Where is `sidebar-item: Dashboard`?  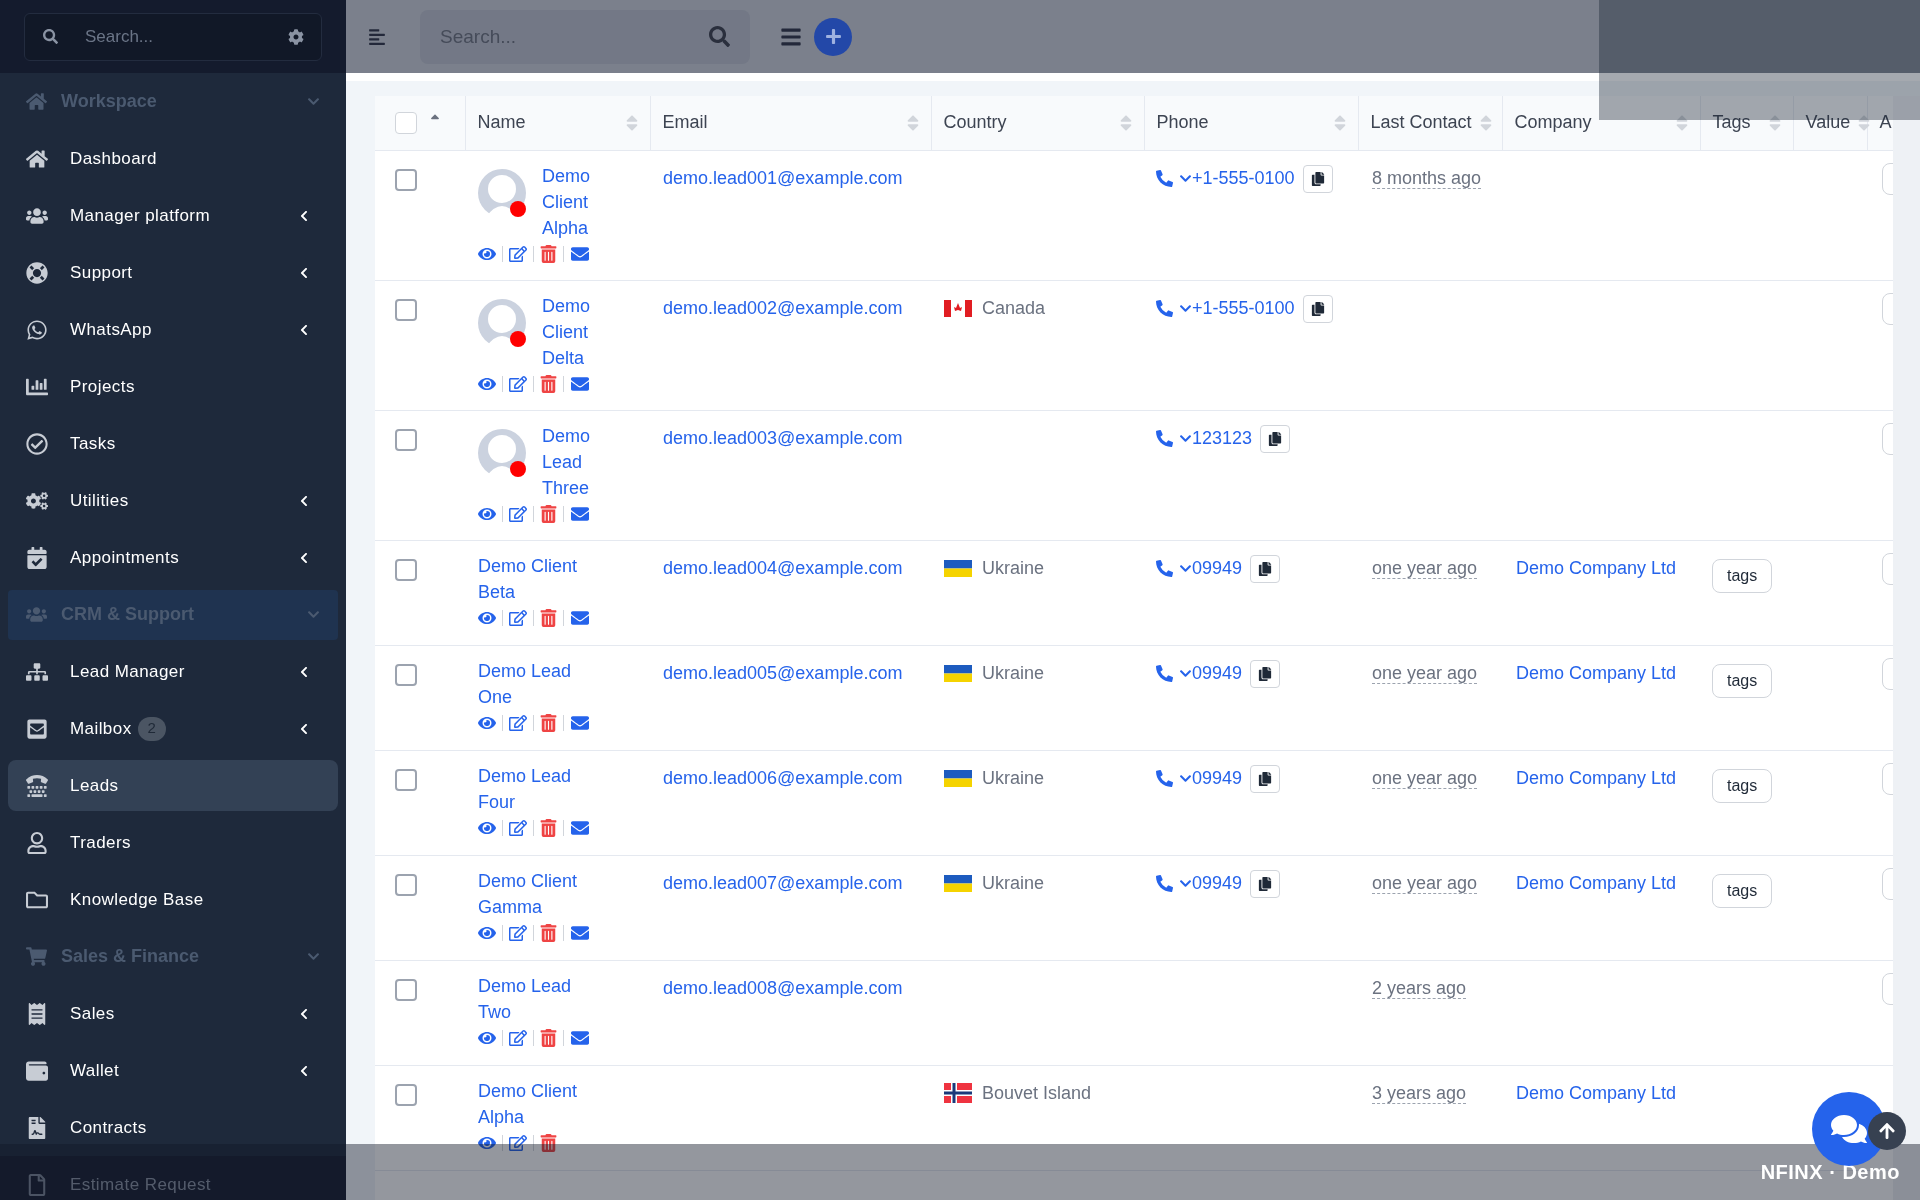
sidebar-item: Dashboard is located at coordinates (173, 158).